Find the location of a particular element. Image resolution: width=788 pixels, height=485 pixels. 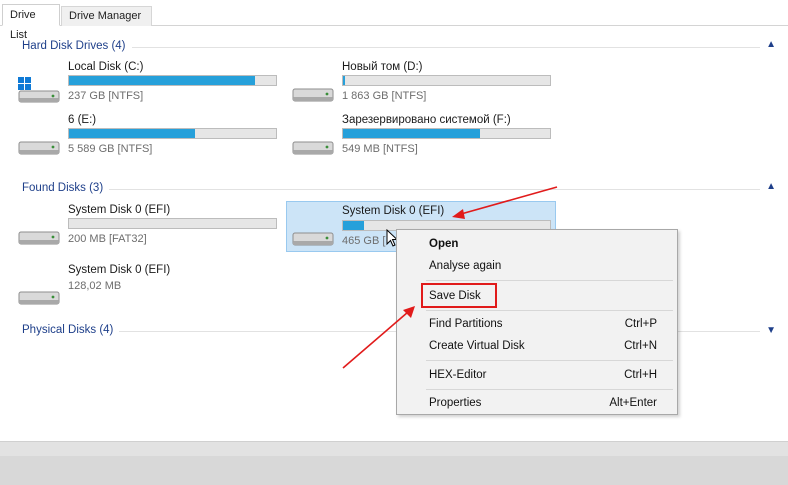

menu-item-label: HEX-Editor is located at coordinates (458, 375).